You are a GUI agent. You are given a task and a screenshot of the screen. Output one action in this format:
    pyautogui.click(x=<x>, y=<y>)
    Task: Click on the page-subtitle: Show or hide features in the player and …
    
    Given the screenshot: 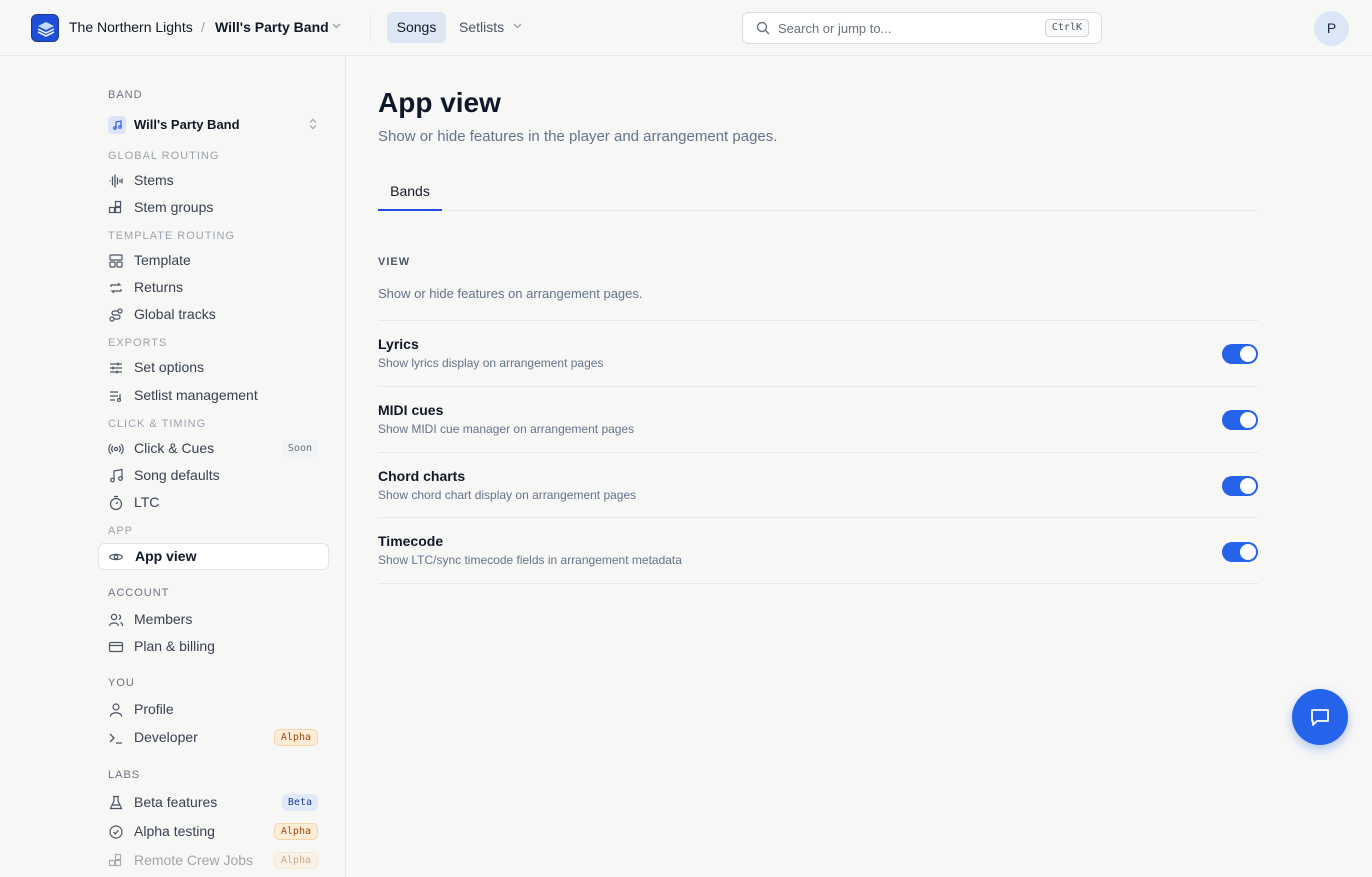 What is the action you would take?
    pyautogui.click(x=578, y=136)
    